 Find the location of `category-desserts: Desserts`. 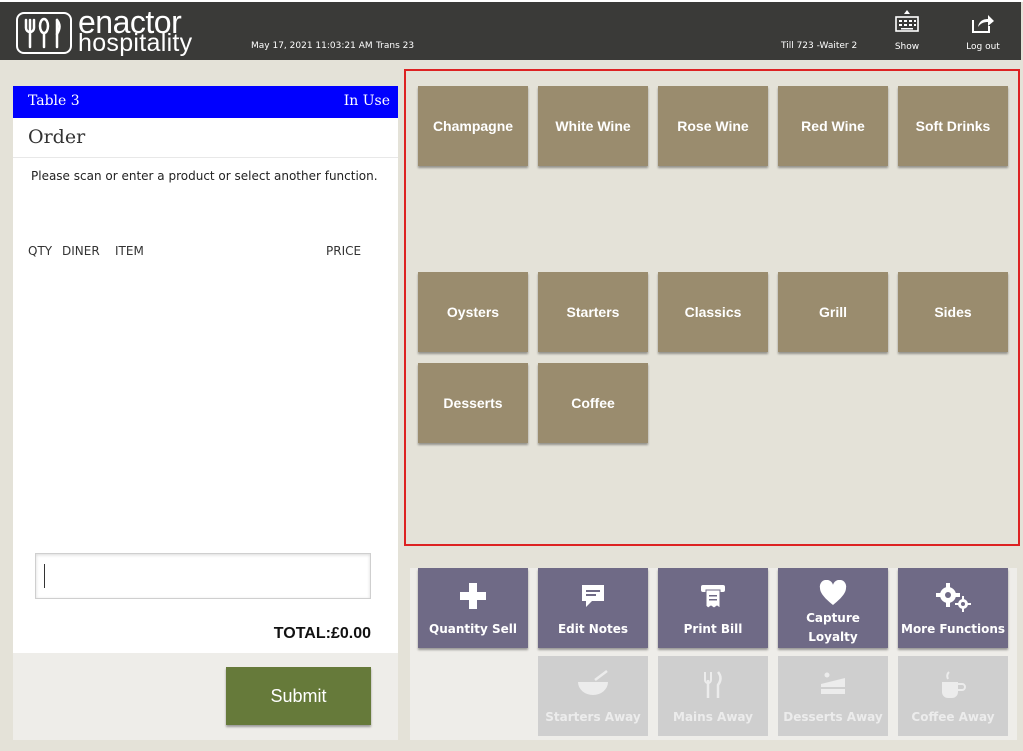

category-desserts: Desserts is located at coordinates (473, 403).